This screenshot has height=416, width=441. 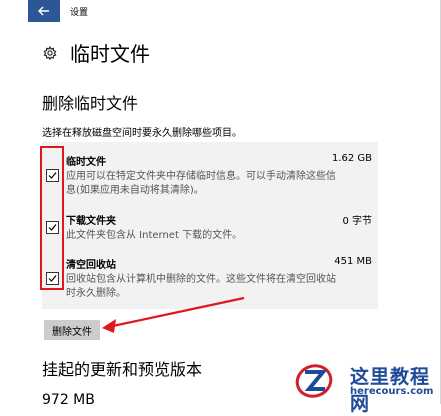 I want to click on watermark: 这里教程网 herecours.com, so click(x=365, y=386).